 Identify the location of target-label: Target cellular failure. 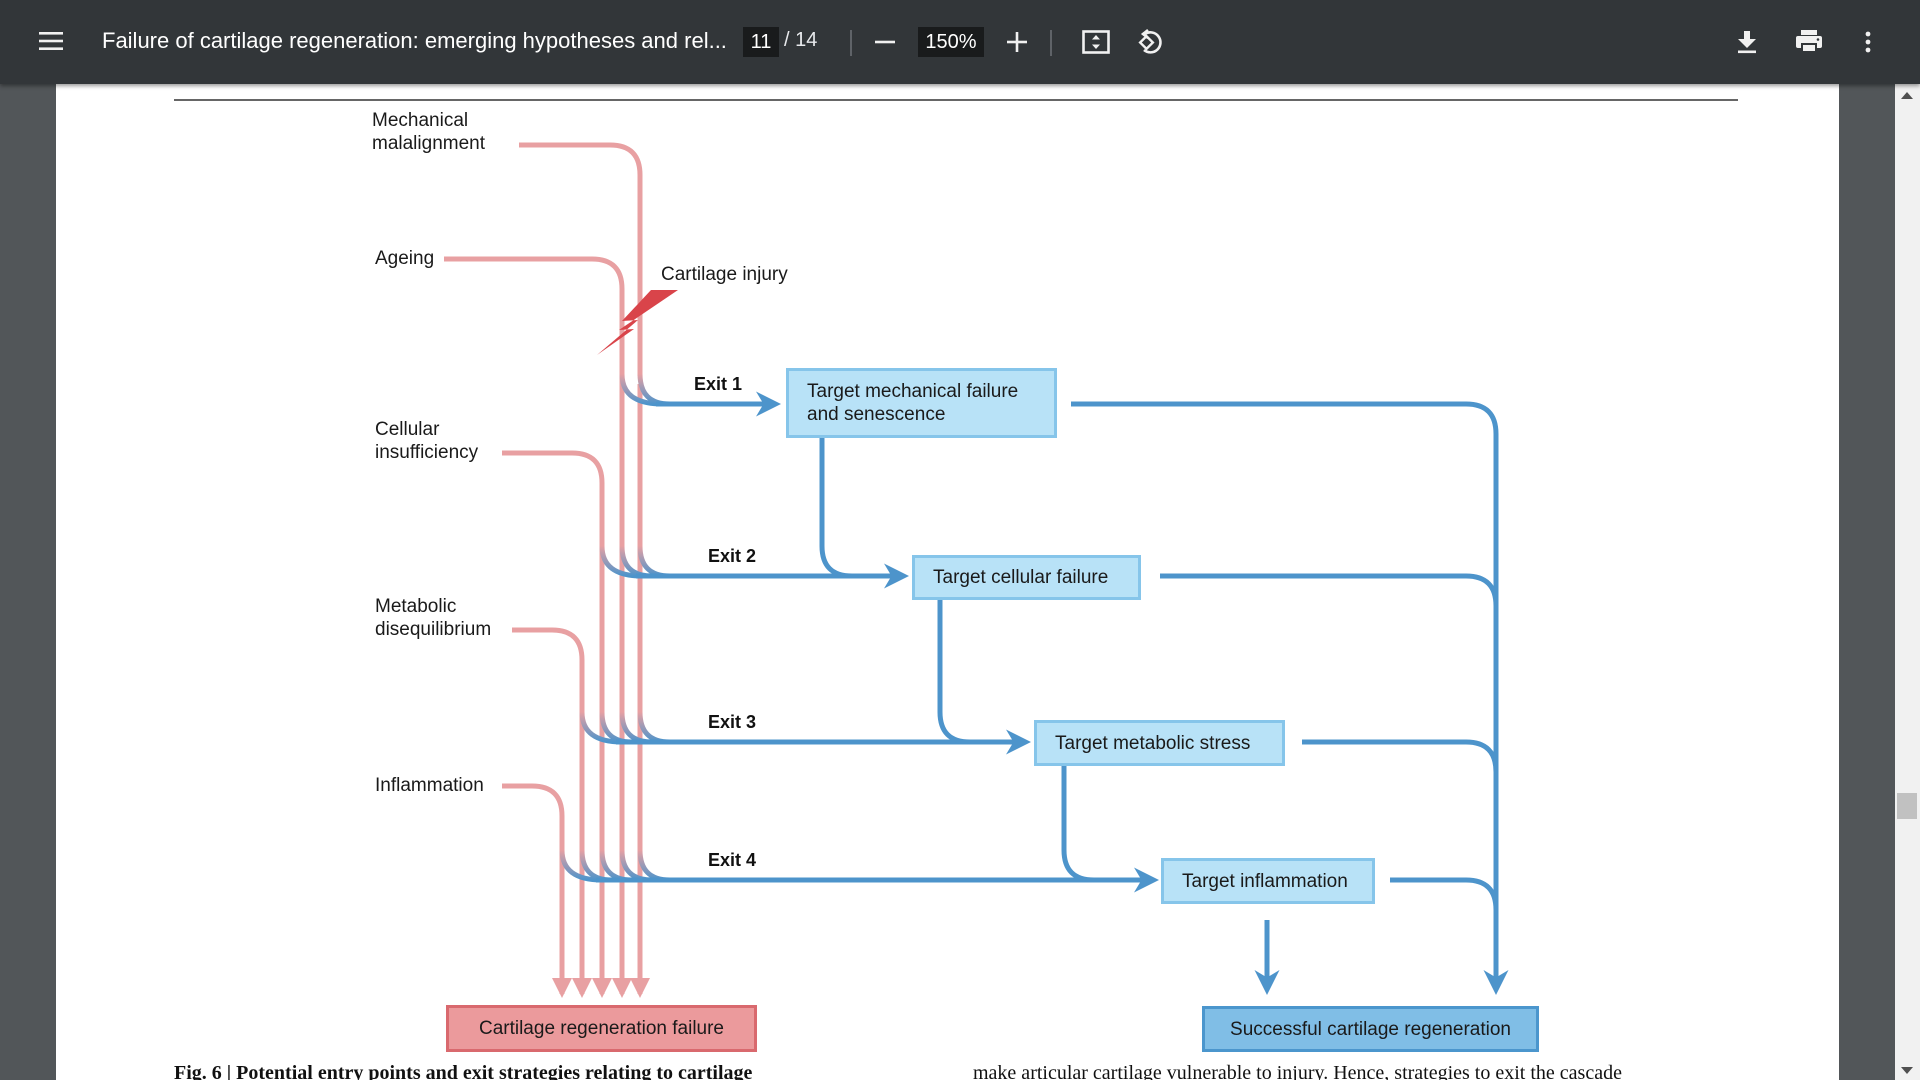
(1021, 577).